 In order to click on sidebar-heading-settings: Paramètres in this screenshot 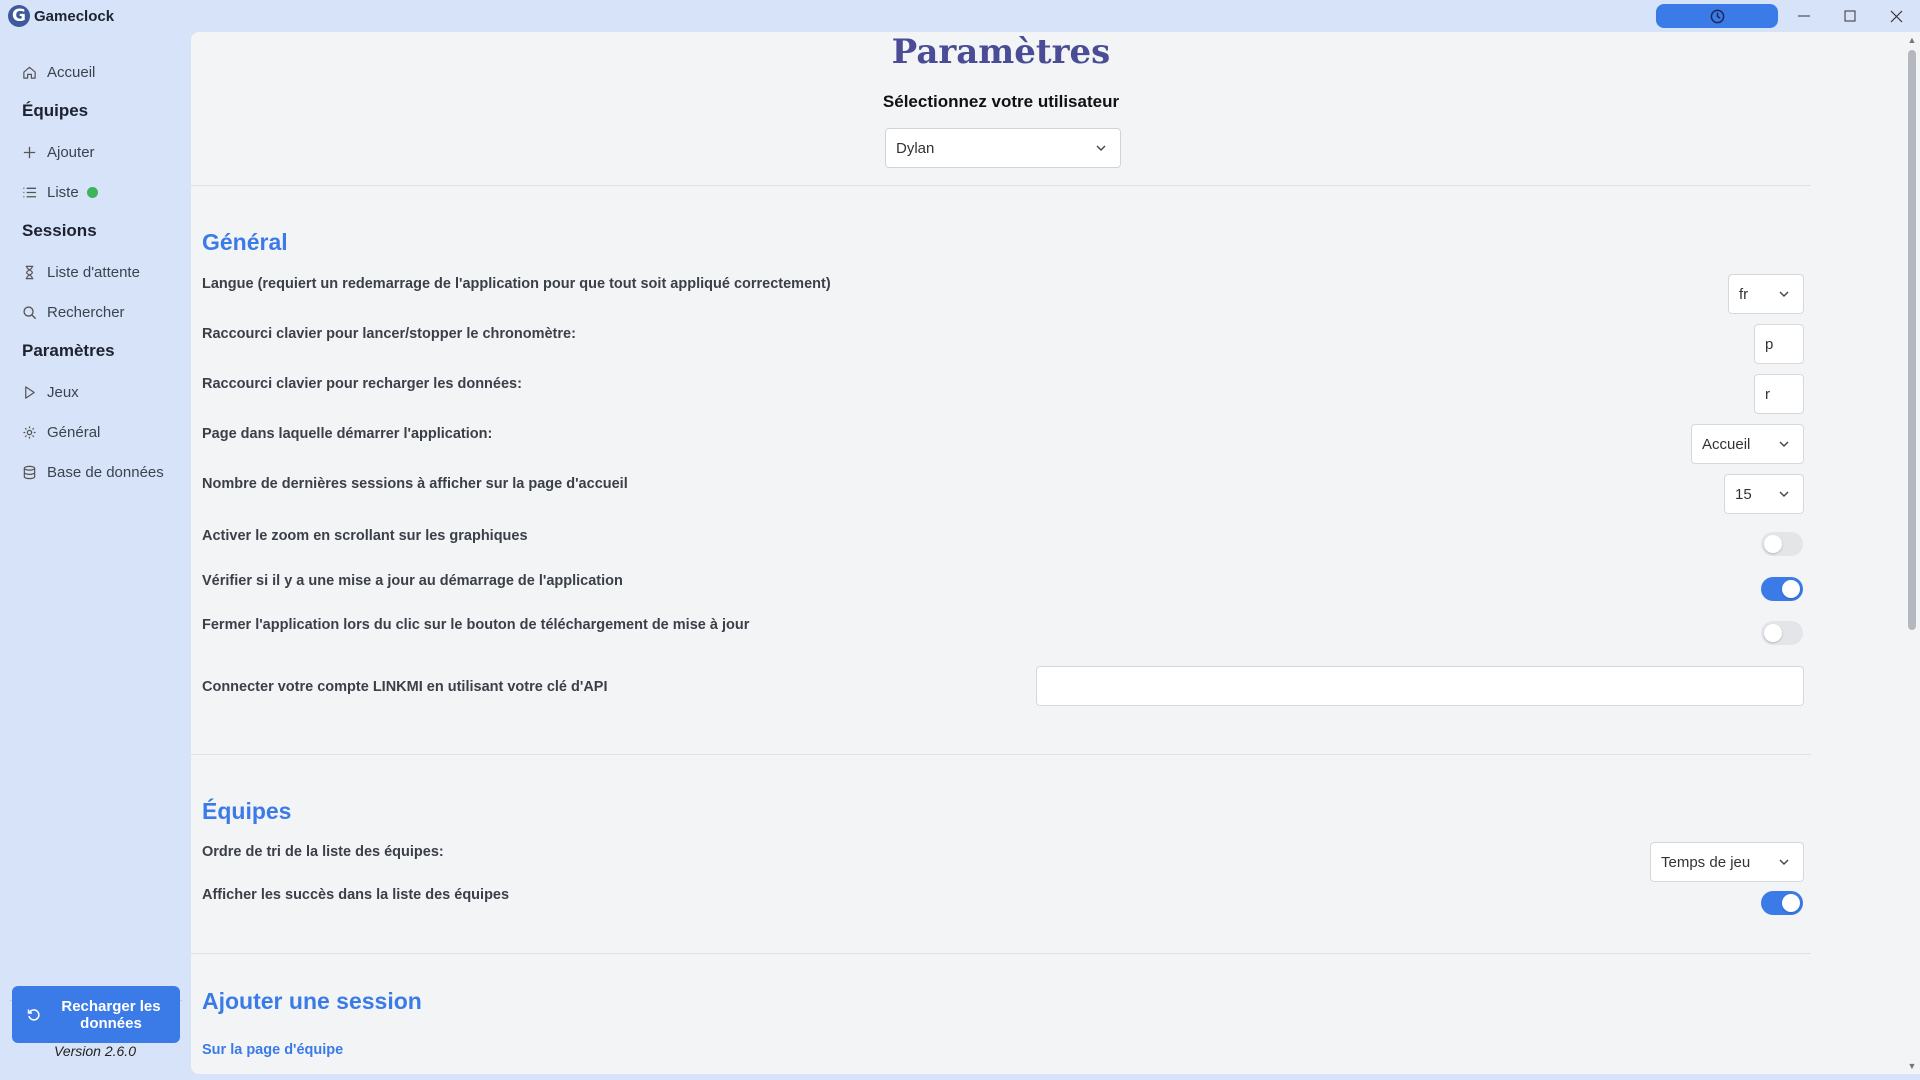, I will do `click(68, 350)`.